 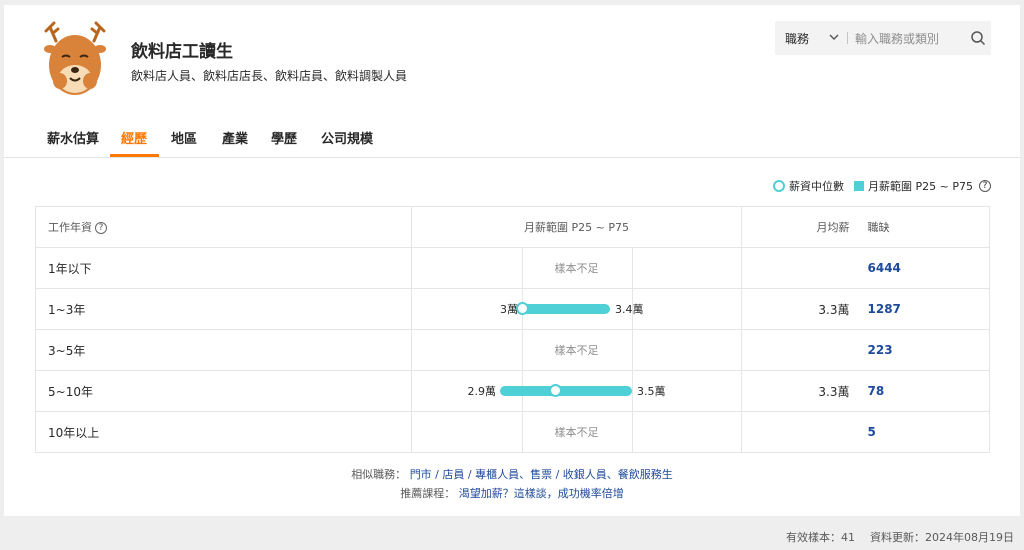 I want to click on search-input: 輸入職務或類別, so click(x=897, y=38).